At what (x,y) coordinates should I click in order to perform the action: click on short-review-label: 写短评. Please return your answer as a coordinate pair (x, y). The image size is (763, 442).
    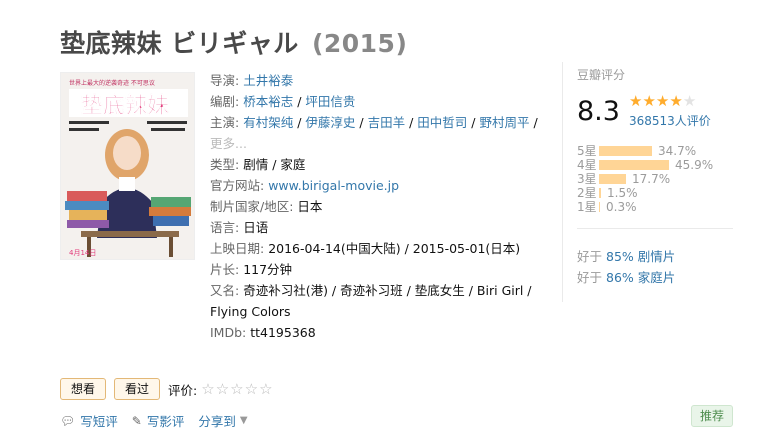
    Looking at the image, I should click on (99, 421).